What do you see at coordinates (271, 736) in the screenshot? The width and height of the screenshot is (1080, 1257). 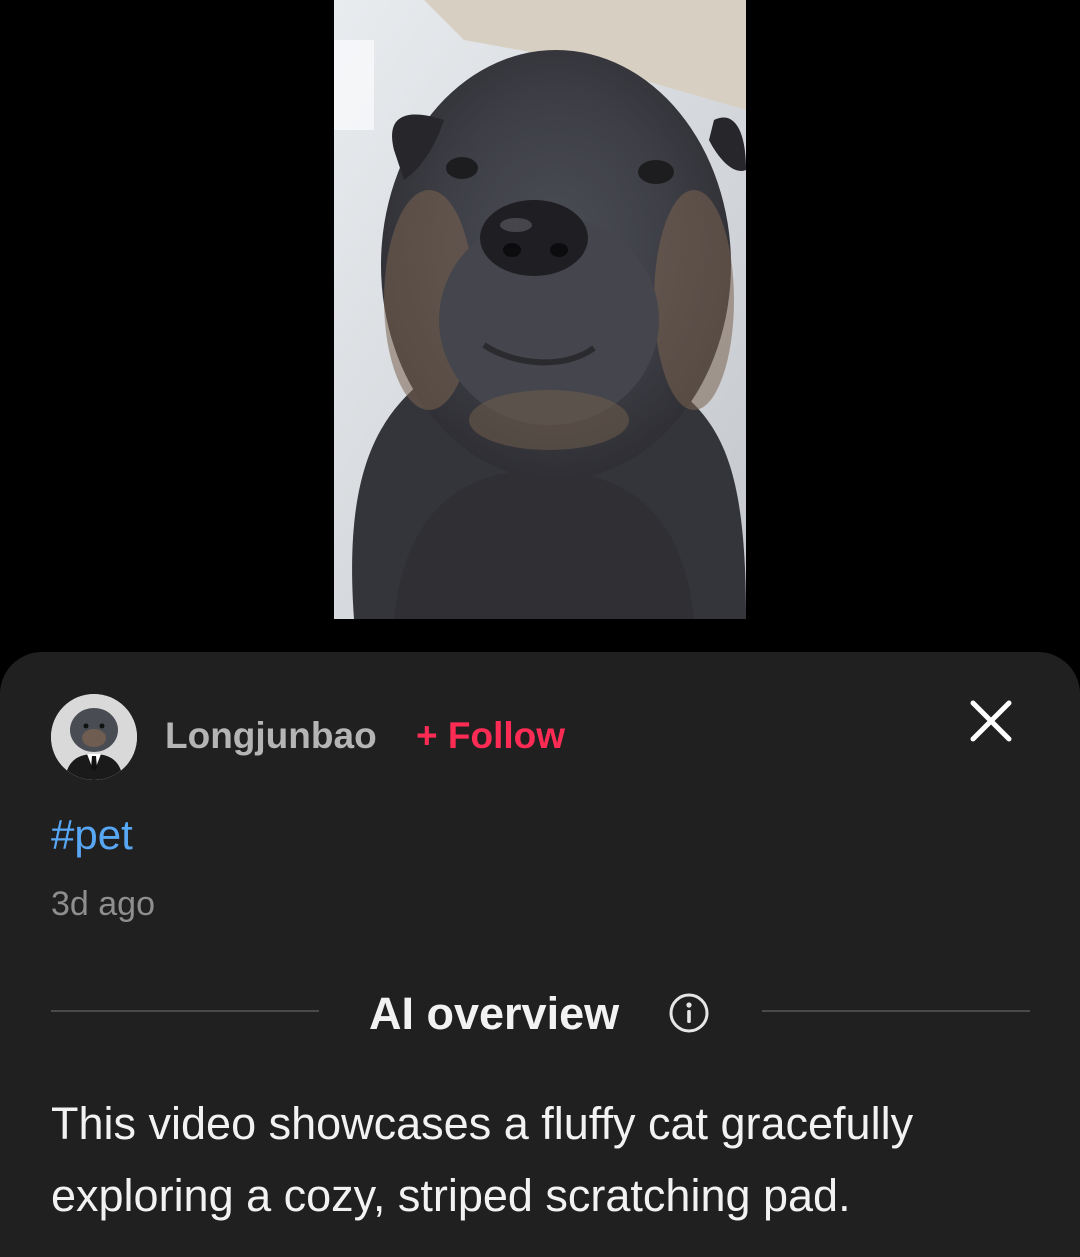 I see `username: Longjunbao` at bounding box center [271, 736].